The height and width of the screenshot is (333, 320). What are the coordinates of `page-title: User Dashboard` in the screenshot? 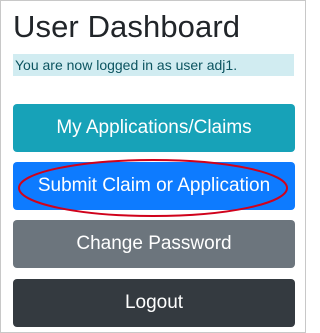 It's located at (127, 26).